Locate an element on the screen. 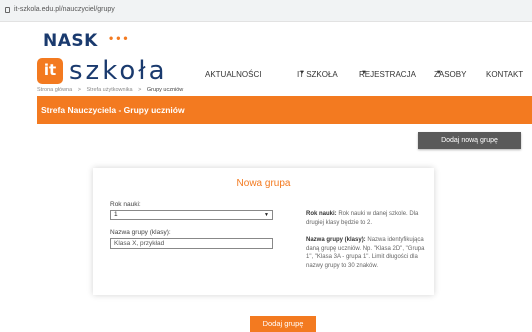 Image resolution: width=532 pixels, height=332 pixels. page-banner: Strefa Nauczyciela - Grupy uczniów is located at coordinates (284, 110).